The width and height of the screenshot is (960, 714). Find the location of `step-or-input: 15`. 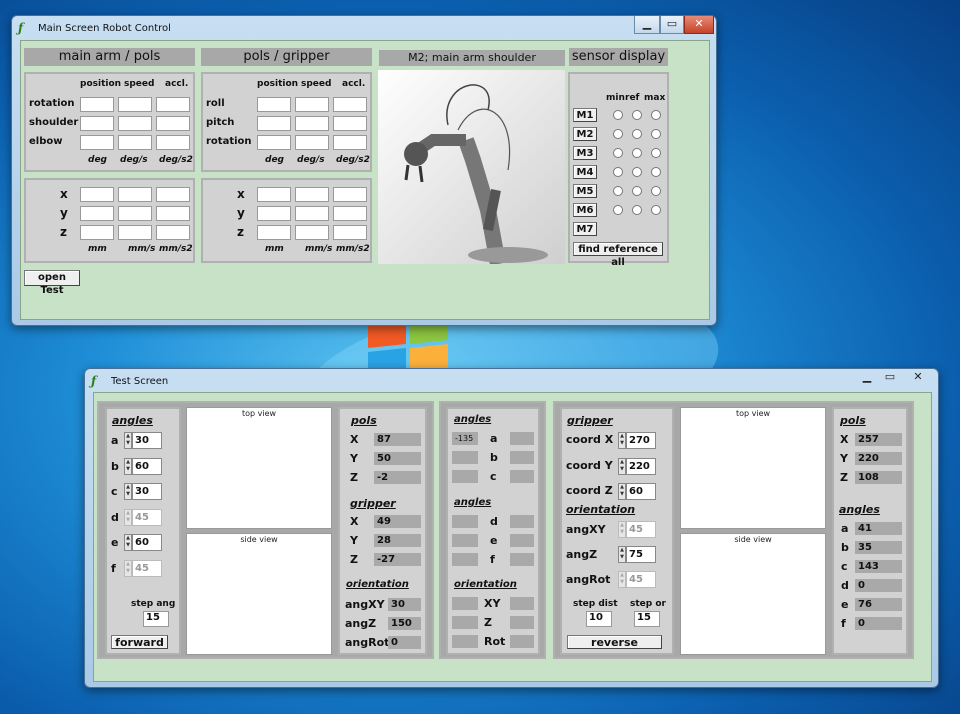

step-or-input: 15 is located at coordinates (647, 619).